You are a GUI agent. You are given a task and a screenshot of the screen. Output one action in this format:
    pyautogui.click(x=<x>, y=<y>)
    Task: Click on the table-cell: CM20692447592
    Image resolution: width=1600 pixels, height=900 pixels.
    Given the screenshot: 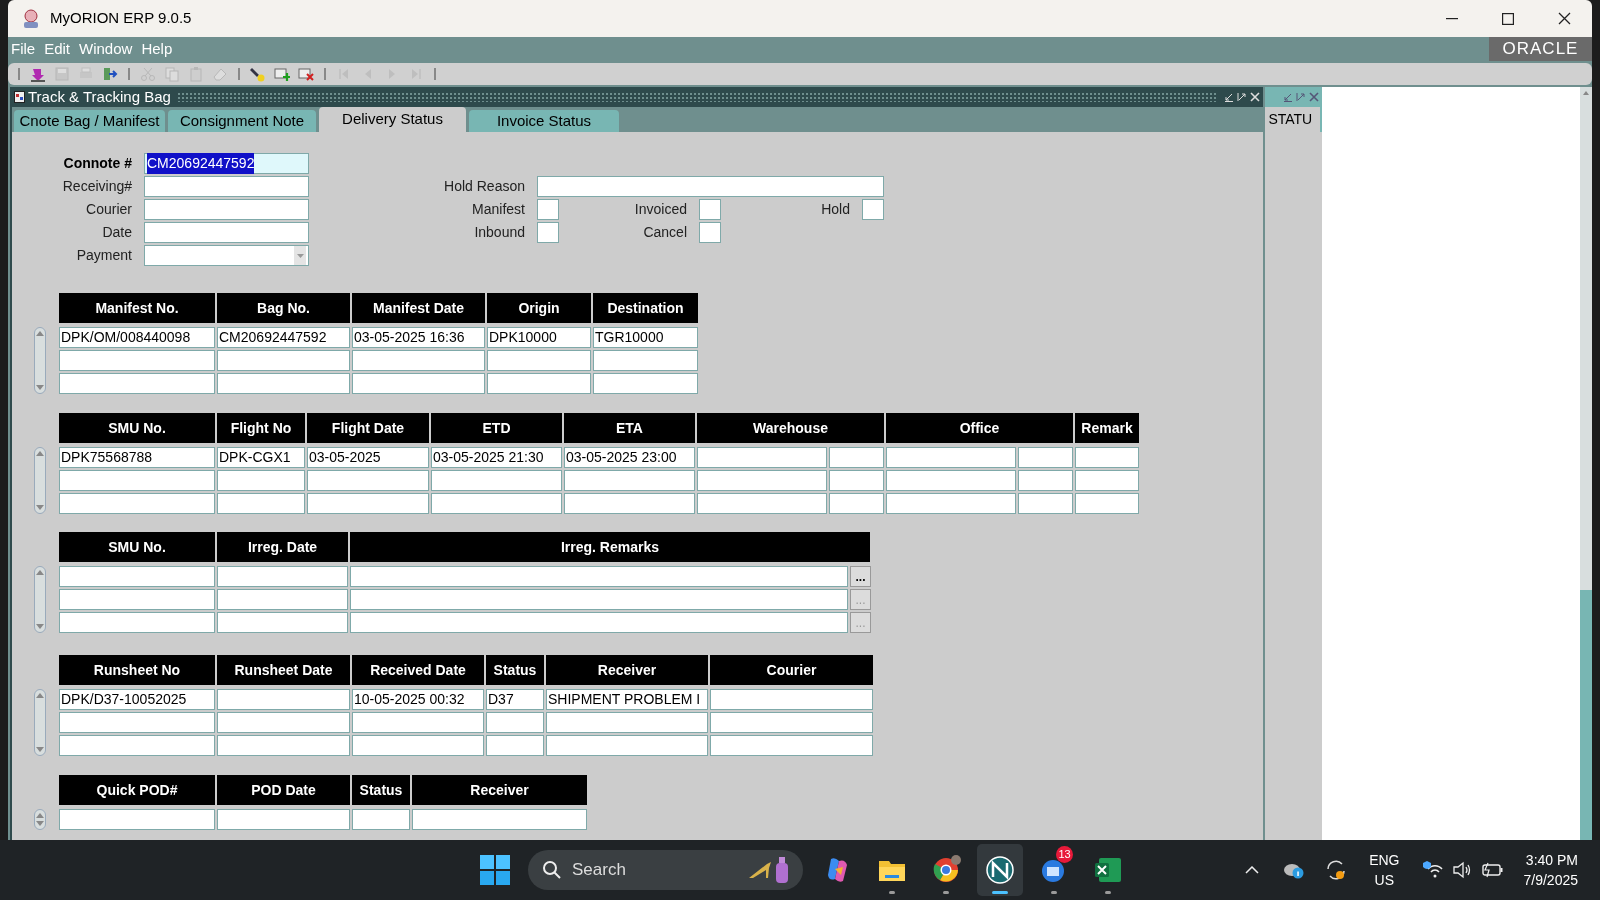 What is the action you would take?
    pyautogui.click(x=283, y=337)
    